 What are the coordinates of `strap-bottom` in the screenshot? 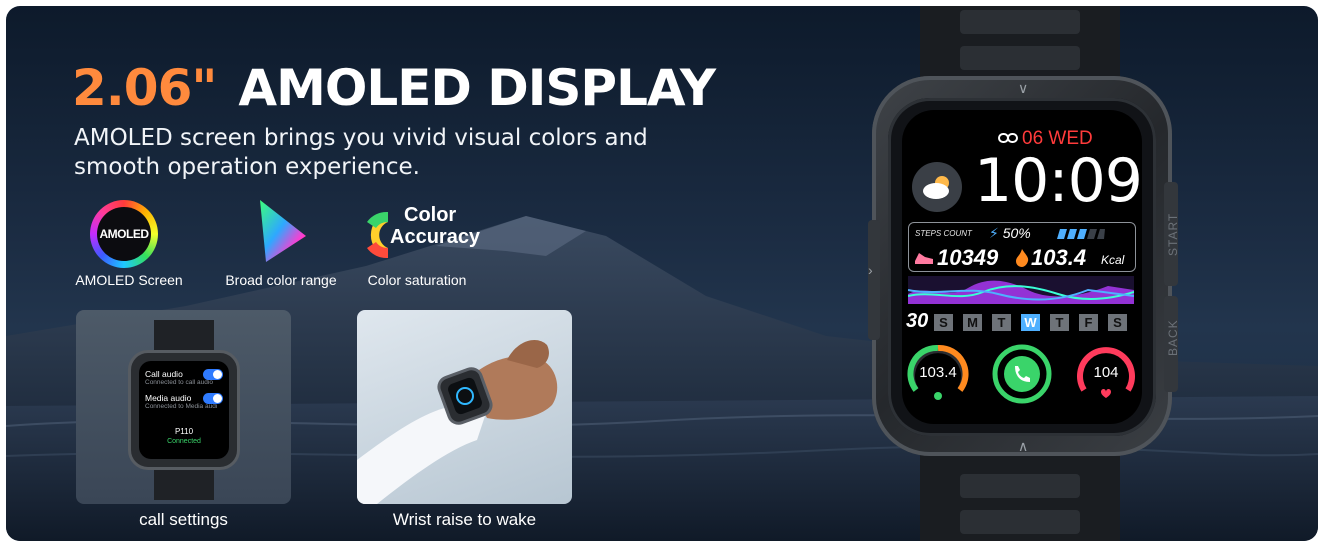 It's located at (1020, 493).